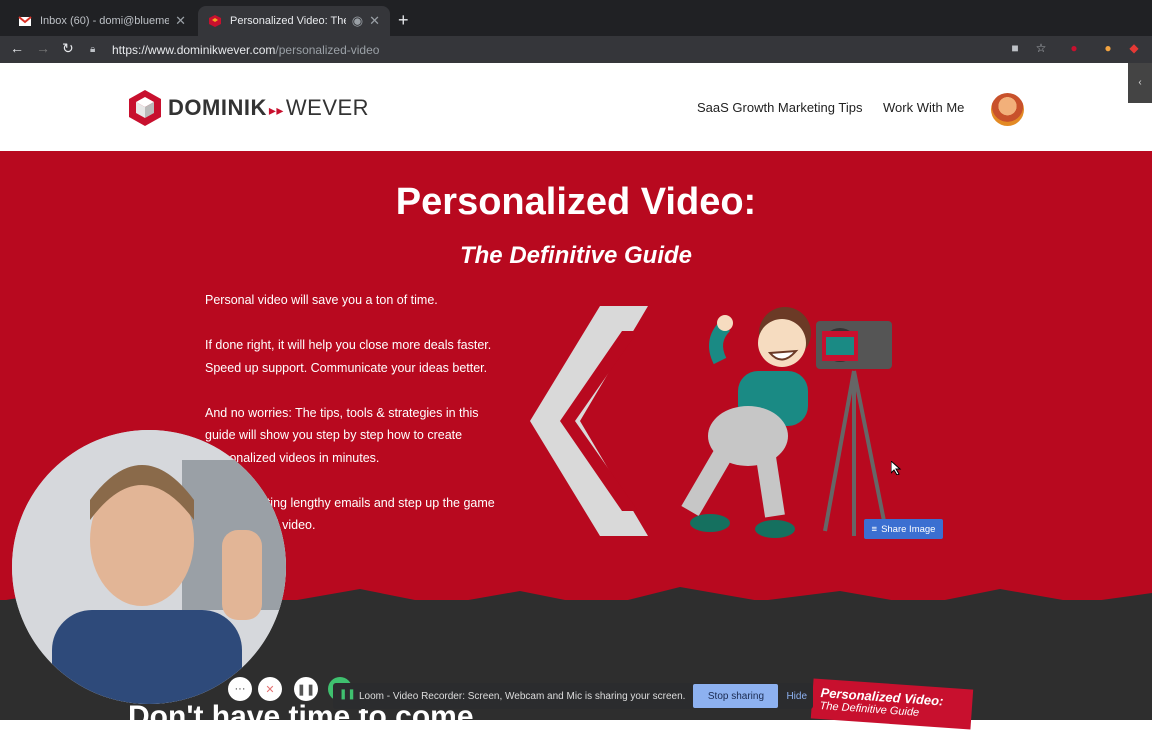 The image size is (1152, 734). Describe the element at coordinates (1007, 109) in the screenshot. I see `author-avatar` at that location.